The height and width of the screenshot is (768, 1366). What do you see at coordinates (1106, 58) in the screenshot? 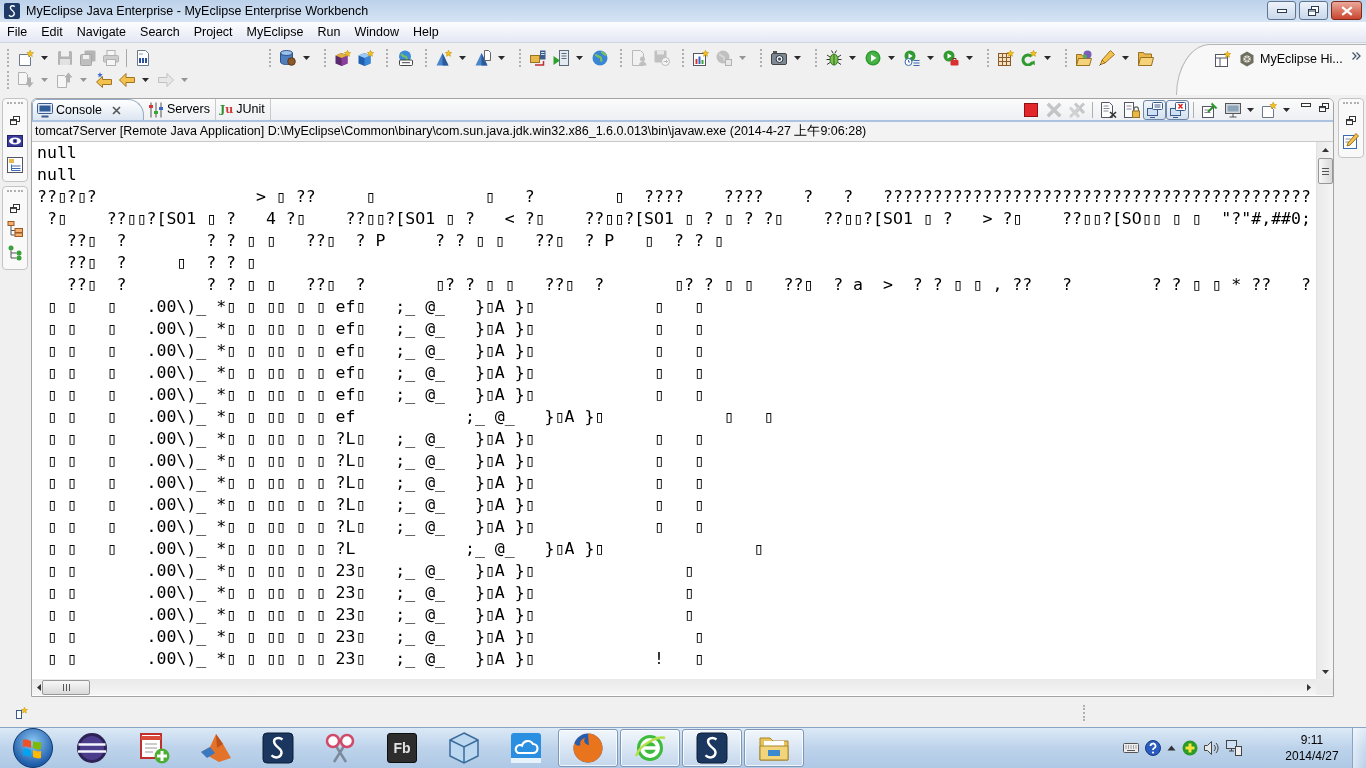
I see `pencil-icon` at bounding box center [1106, 58].